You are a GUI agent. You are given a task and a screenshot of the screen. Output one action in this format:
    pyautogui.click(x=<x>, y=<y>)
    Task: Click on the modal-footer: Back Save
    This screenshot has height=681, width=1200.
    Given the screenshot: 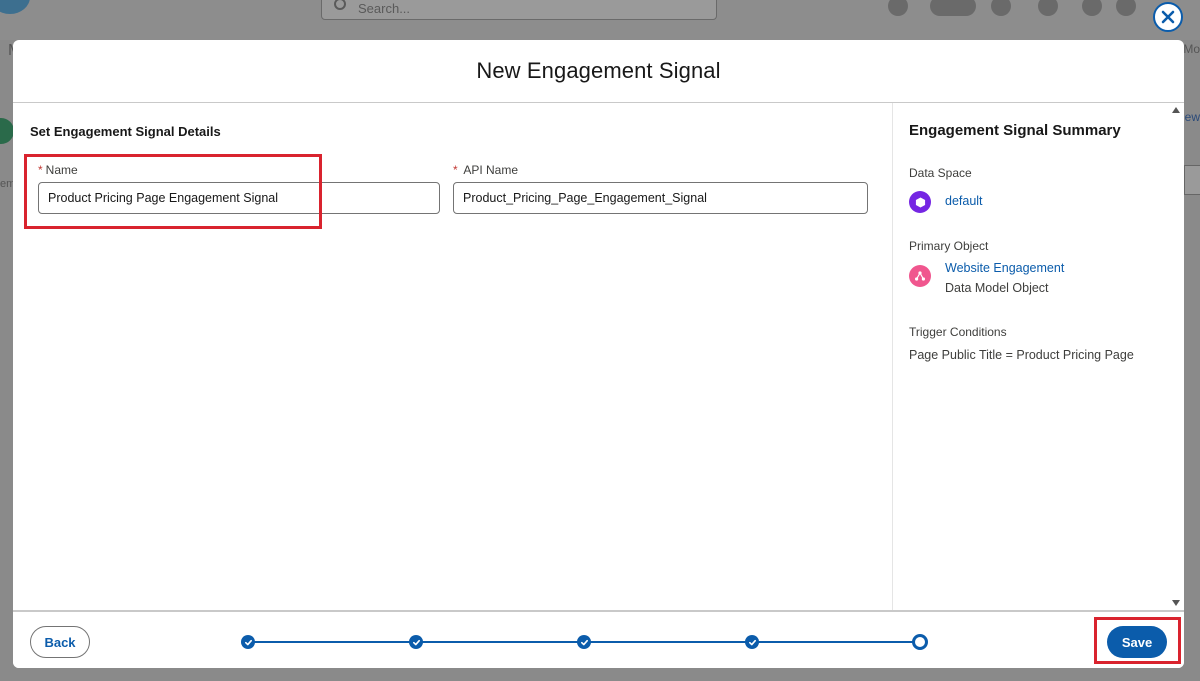 What is the action you would take?
    pyautogui.click(x=598, y=639)
    